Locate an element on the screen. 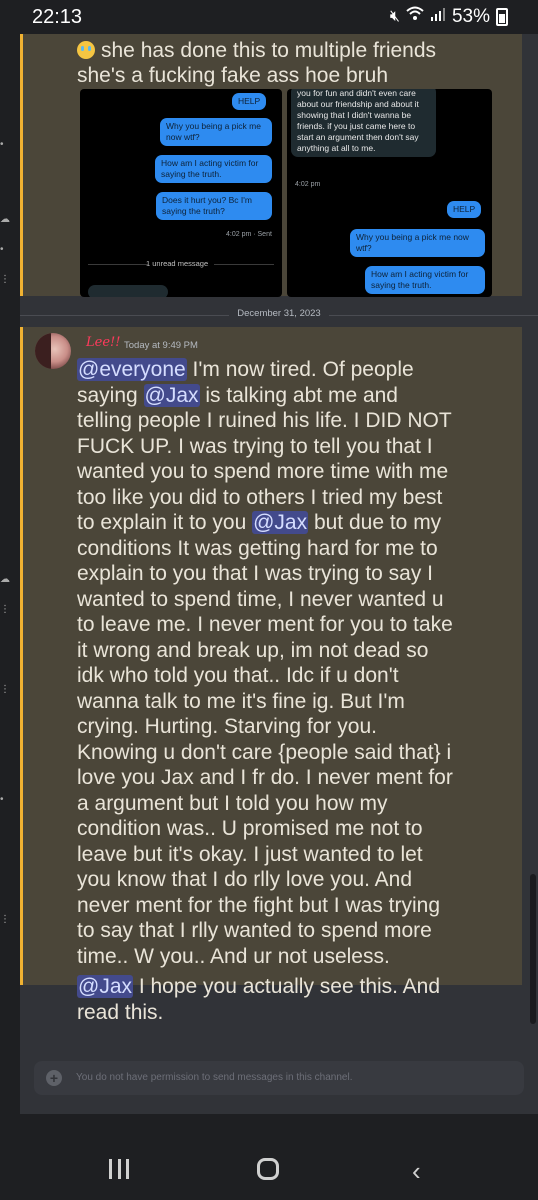 This screenshot has width=538, height=1200. server-sidebar: • ☁ • ⋮ ☁ ⋮ ⋮ • ⋮ ⚙ is located at coordinates (10, 582).